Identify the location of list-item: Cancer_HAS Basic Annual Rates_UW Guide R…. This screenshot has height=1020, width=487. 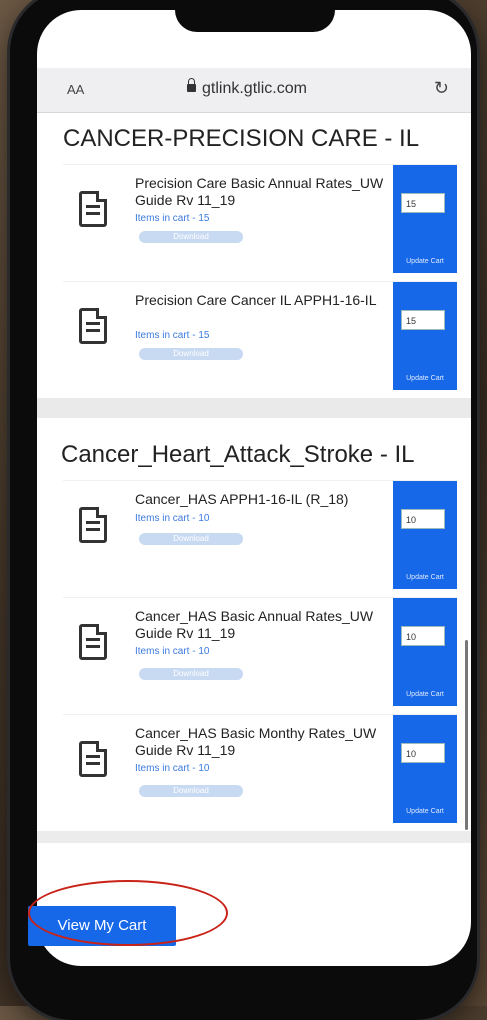
(260, 651).